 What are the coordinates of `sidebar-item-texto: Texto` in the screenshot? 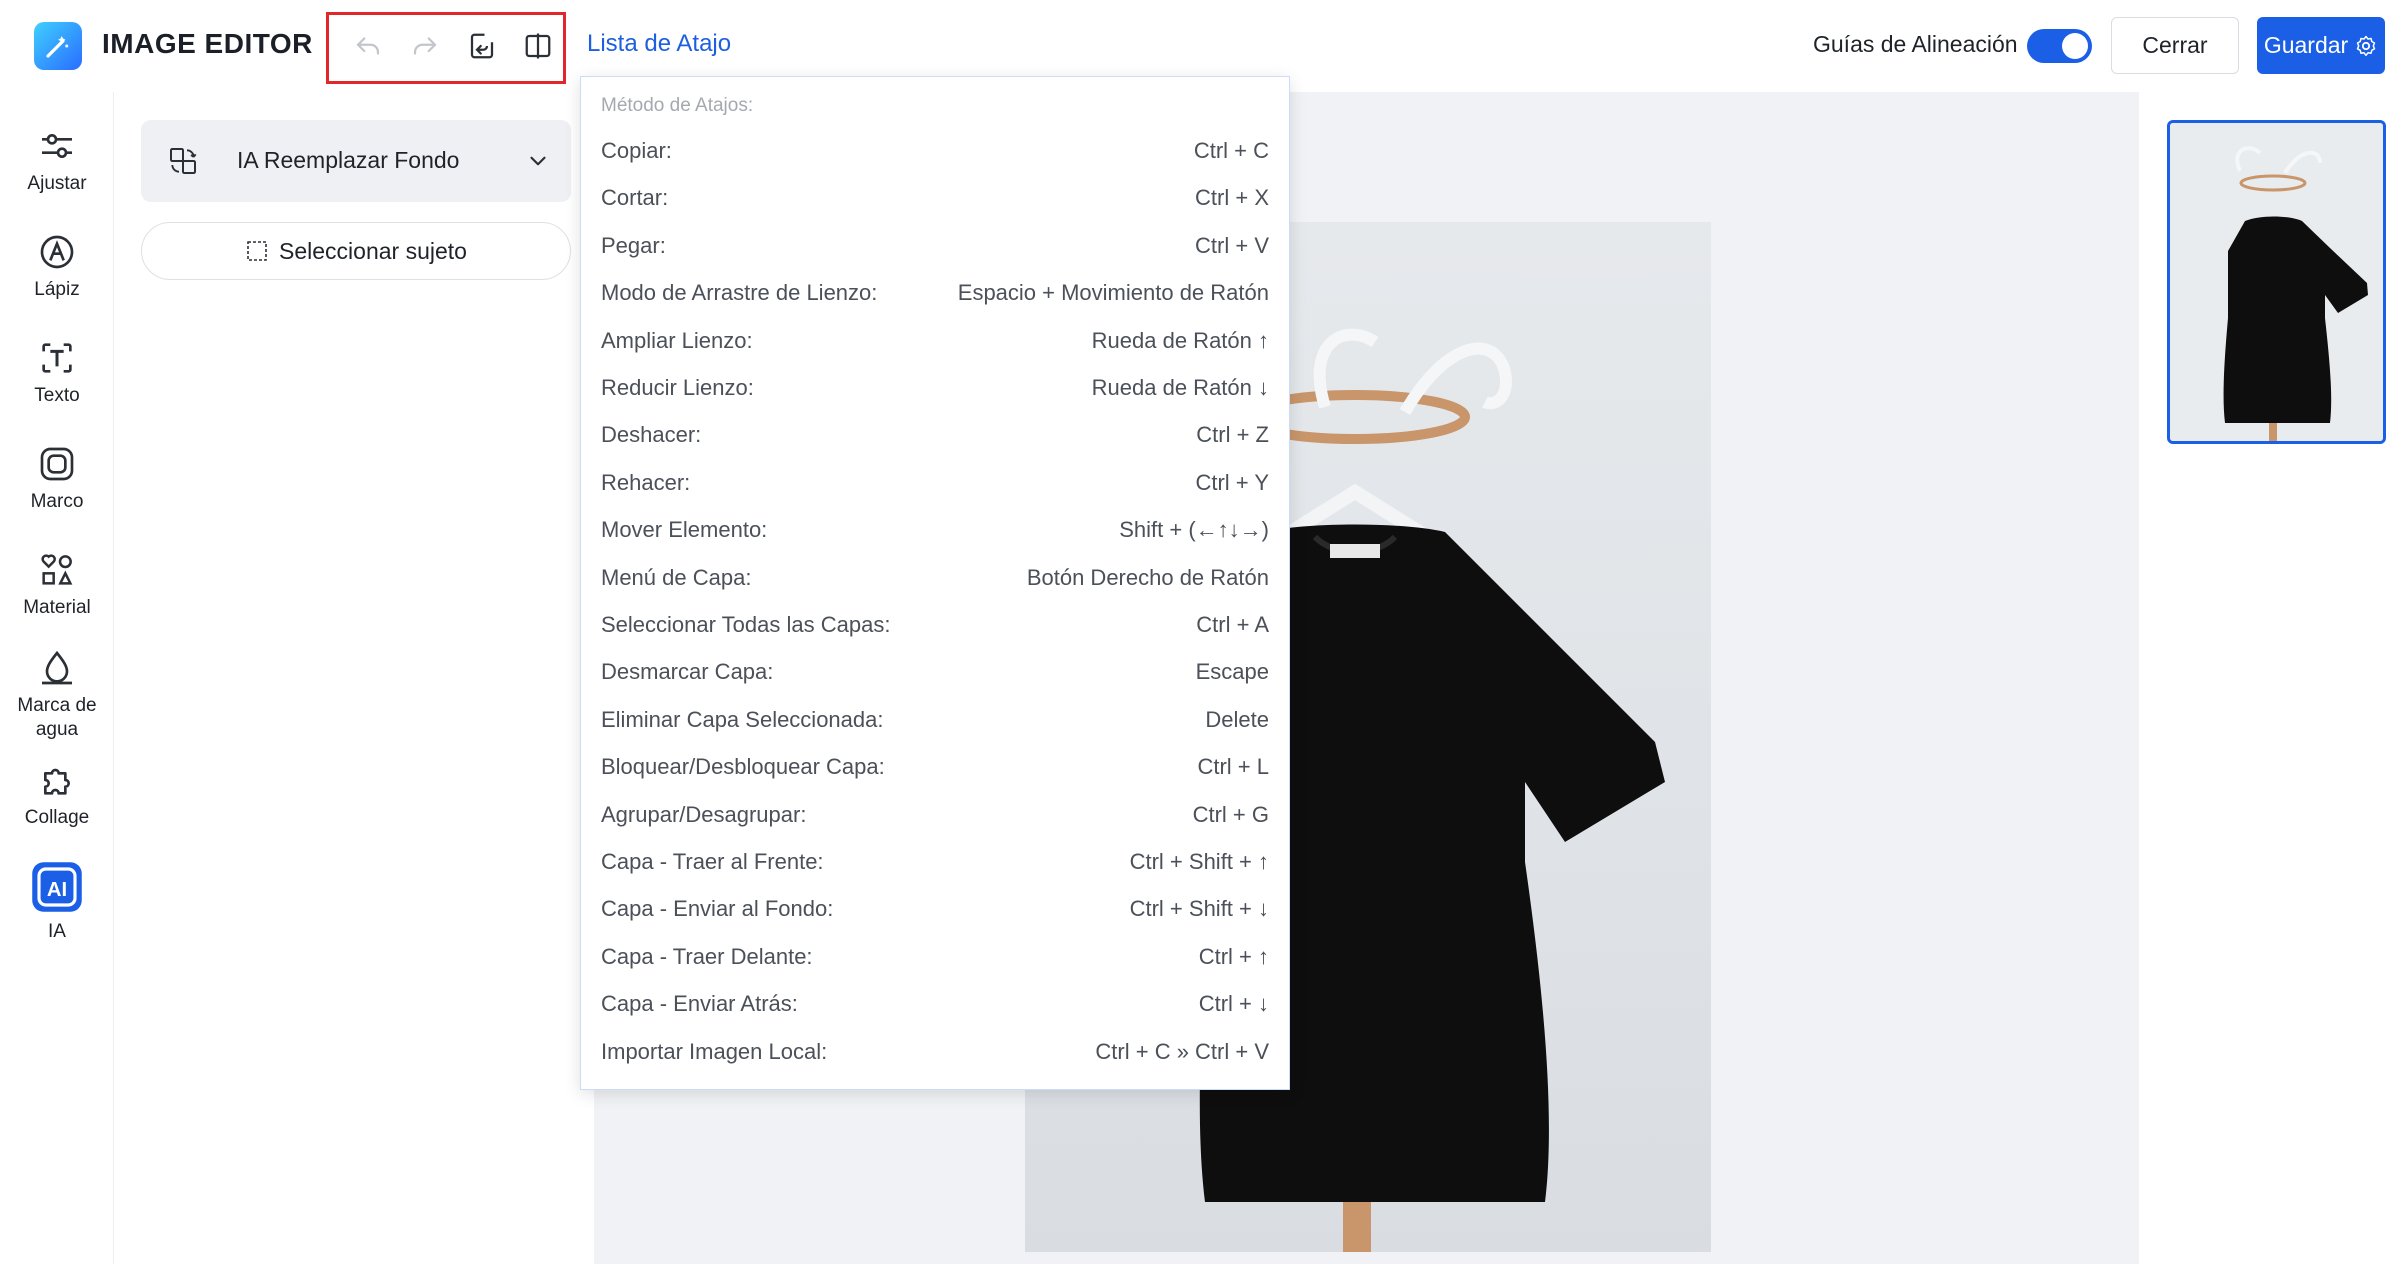 It's located at (57, 373).